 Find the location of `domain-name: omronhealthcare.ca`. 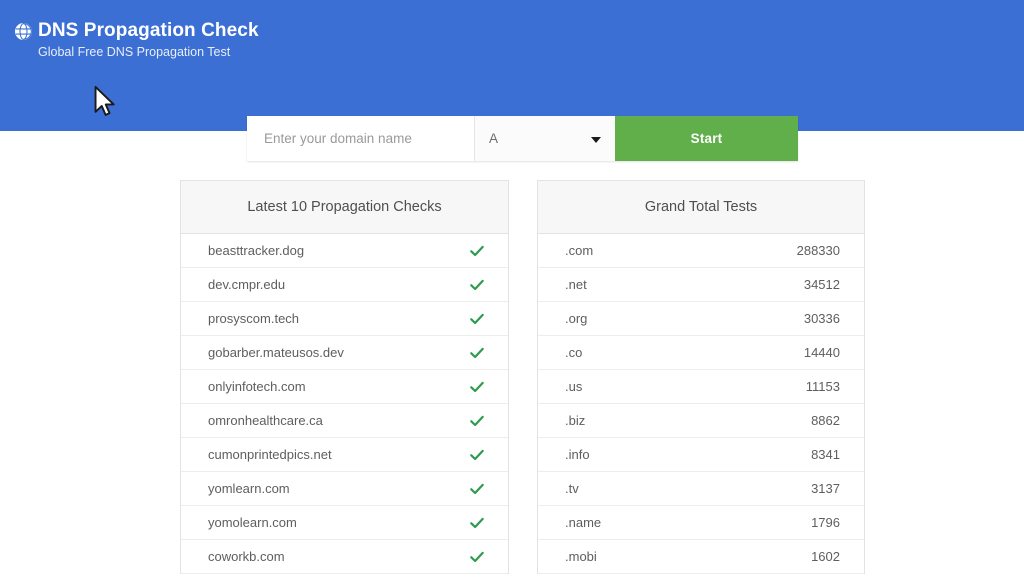

domain-name: omronhealthcare.ca is located at coordinates (265, 420).